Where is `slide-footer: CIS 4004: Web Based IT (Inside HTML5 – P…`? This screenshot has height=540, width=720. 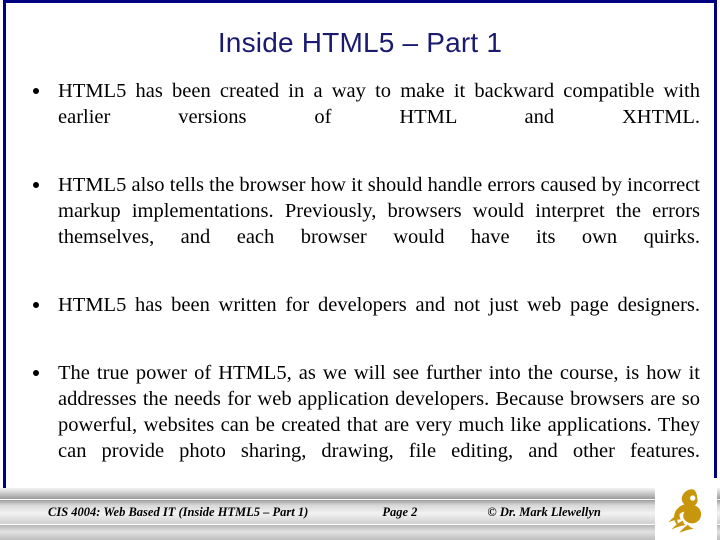
slide-footer: CIS 4004: Web Based IT (Inside HTML5 – P… is located at coordinates (360, 509).